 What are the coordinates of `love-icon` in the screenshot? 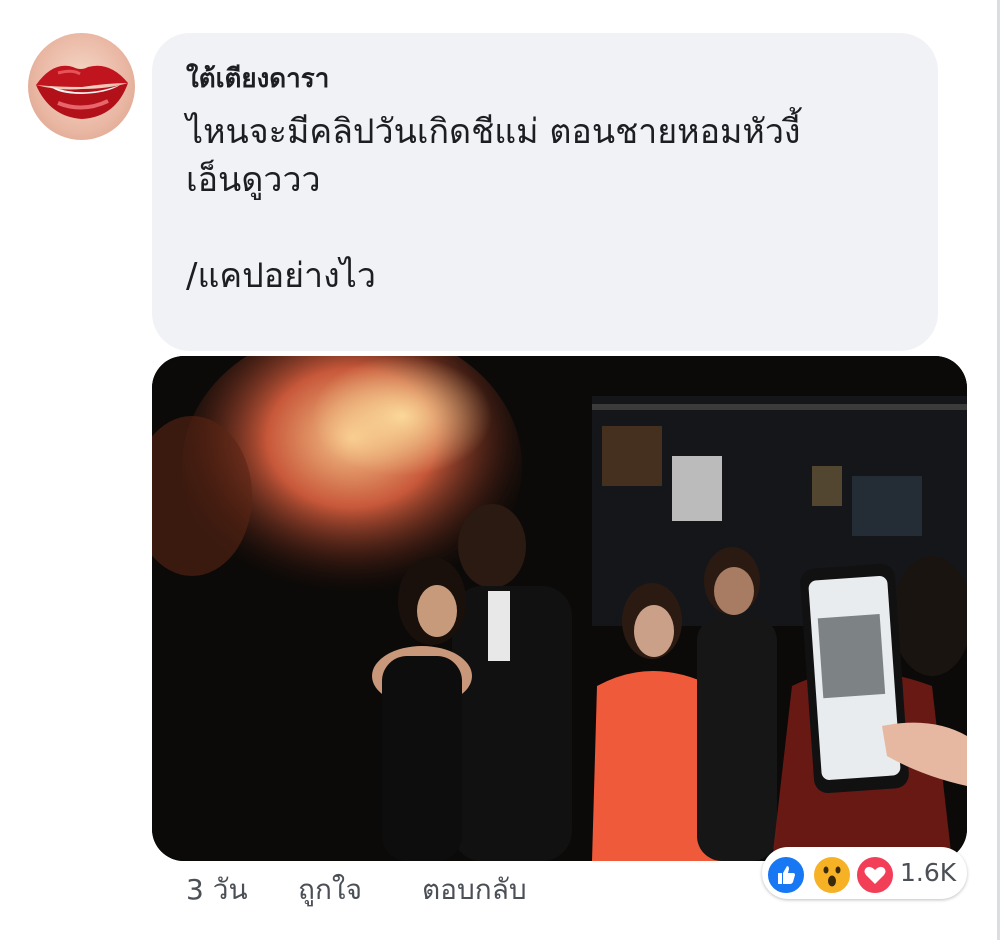 It's located at (875, 875).